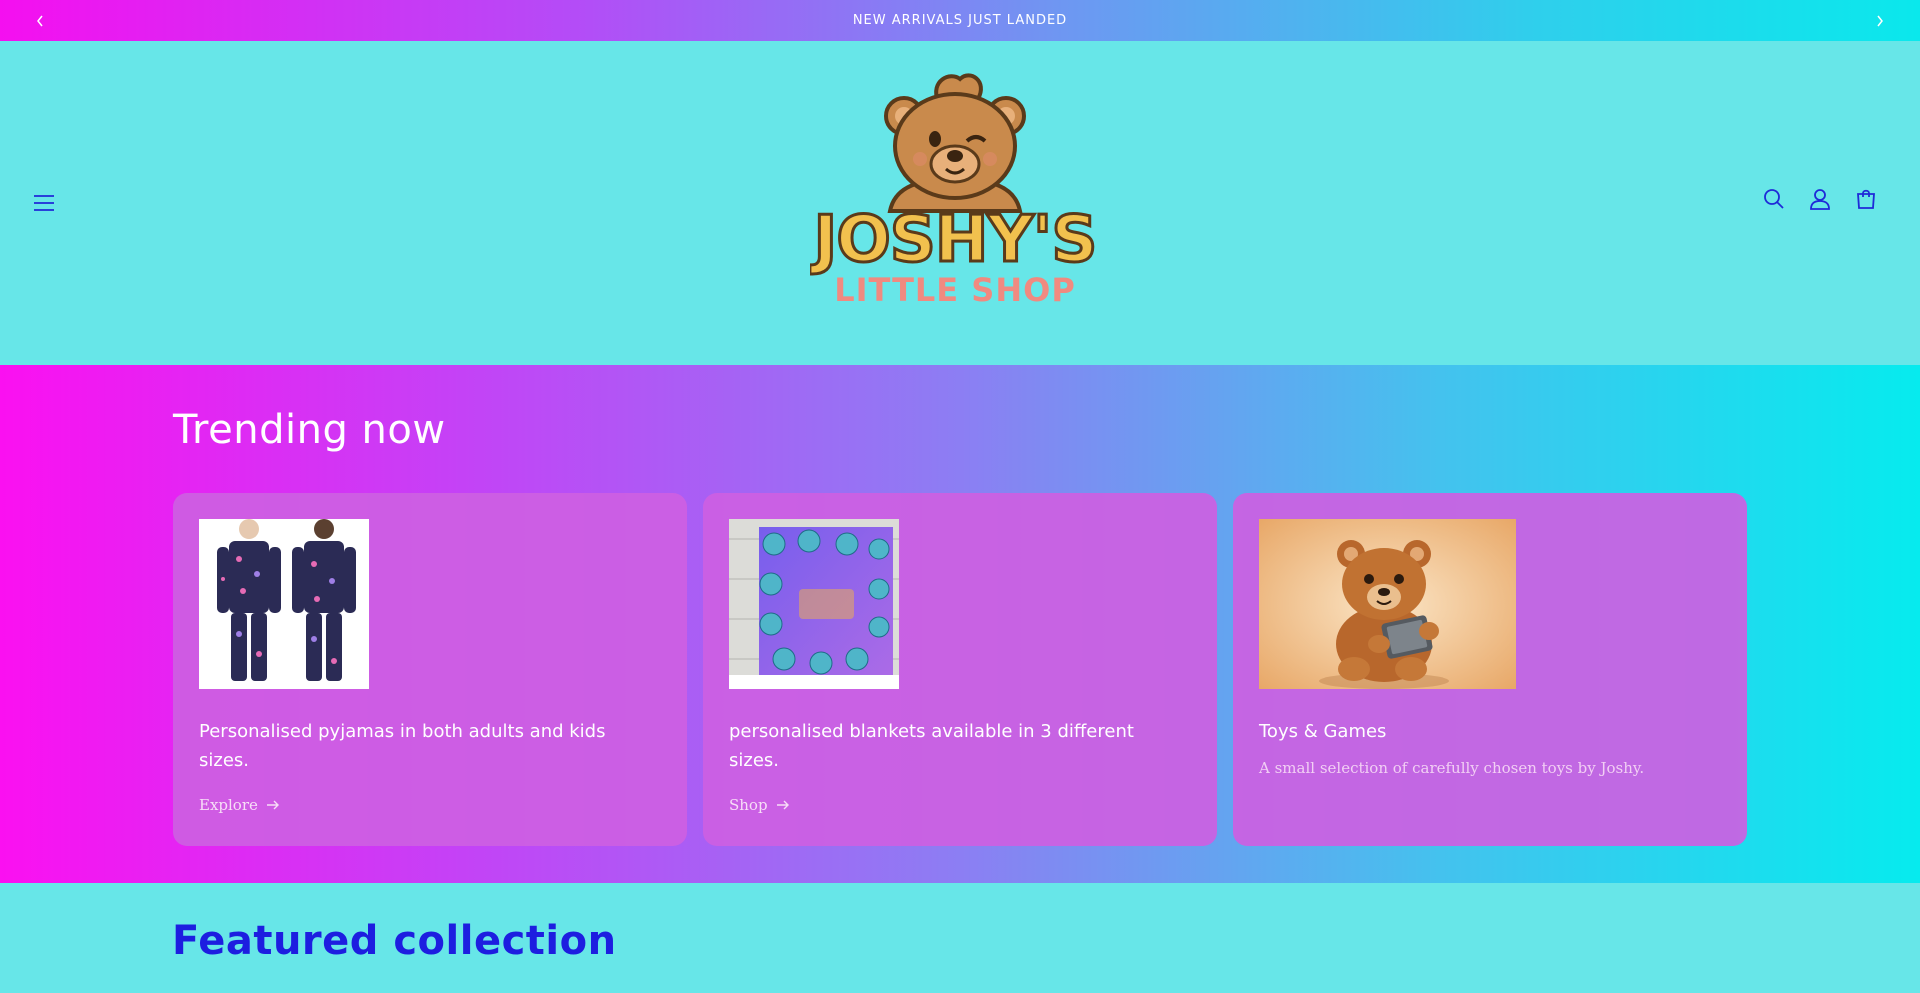 The image size is (1920, 993). What do you see at coordinates (394, 941) in the screenshot?
I see `featured-collection-title: Featured collection` at bounding box center [394, 941].